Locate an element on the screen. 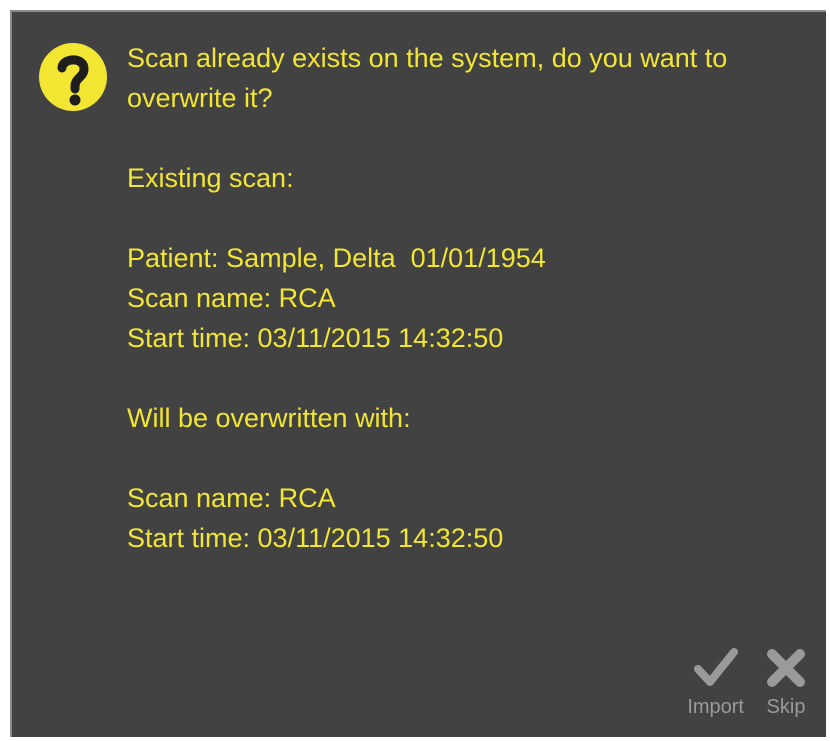  close-icon is located at coordinates (786, 668).